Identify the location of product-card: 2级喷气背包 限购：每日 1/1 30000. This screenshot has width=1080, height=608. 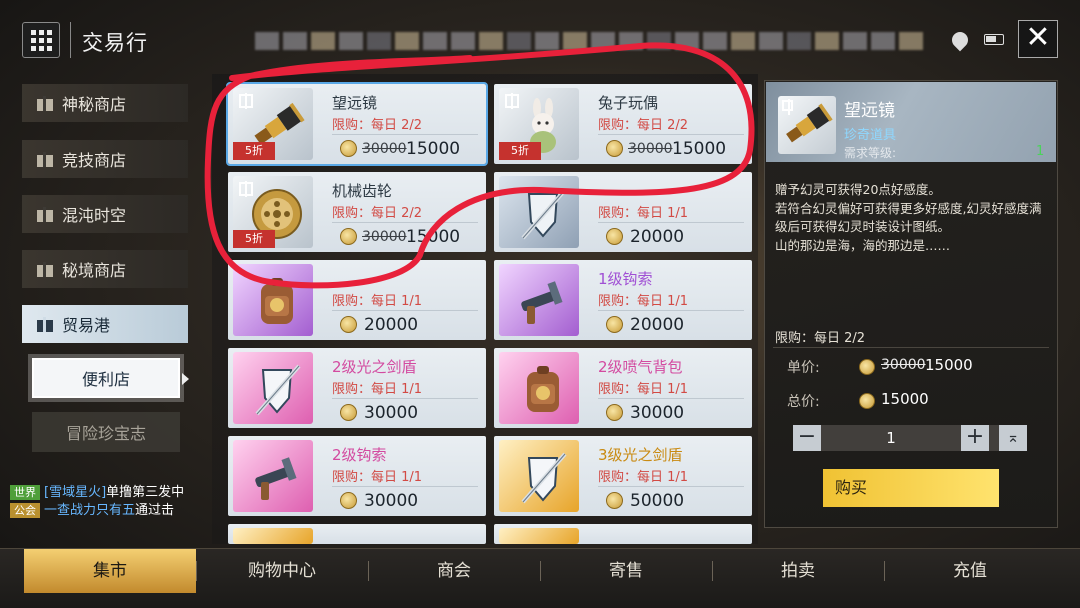
(623, 388).